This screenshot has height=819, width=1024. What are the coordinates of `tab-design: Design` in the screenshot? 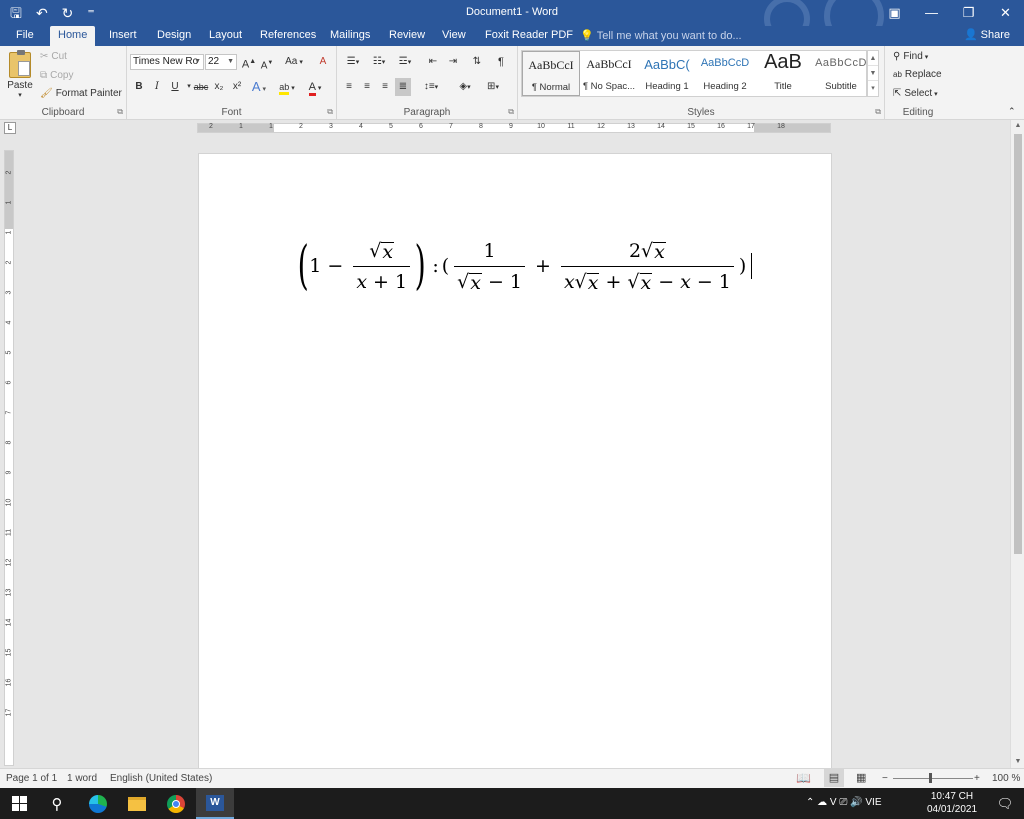 It's located at (174, 36).